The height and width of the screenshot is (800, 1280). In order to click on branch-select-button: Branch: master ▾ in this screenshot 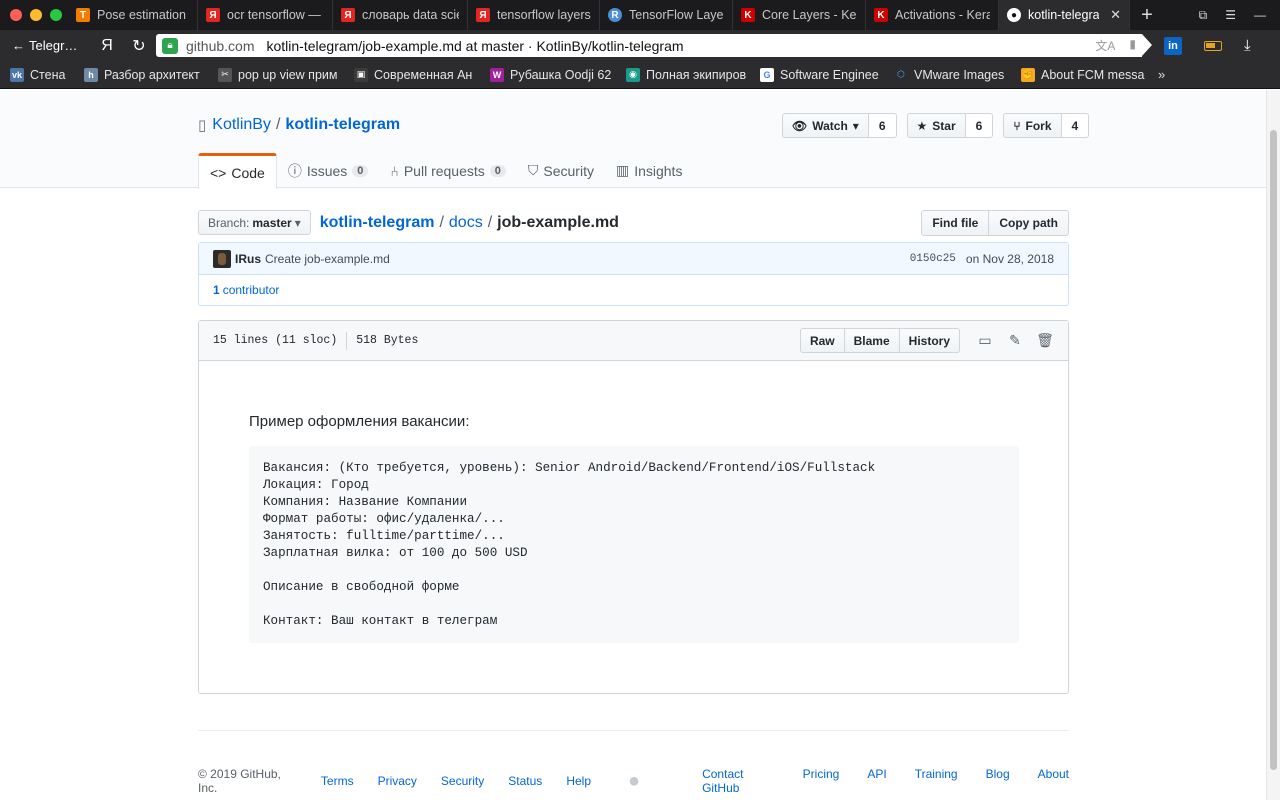, I will do `click(254, 222)`.